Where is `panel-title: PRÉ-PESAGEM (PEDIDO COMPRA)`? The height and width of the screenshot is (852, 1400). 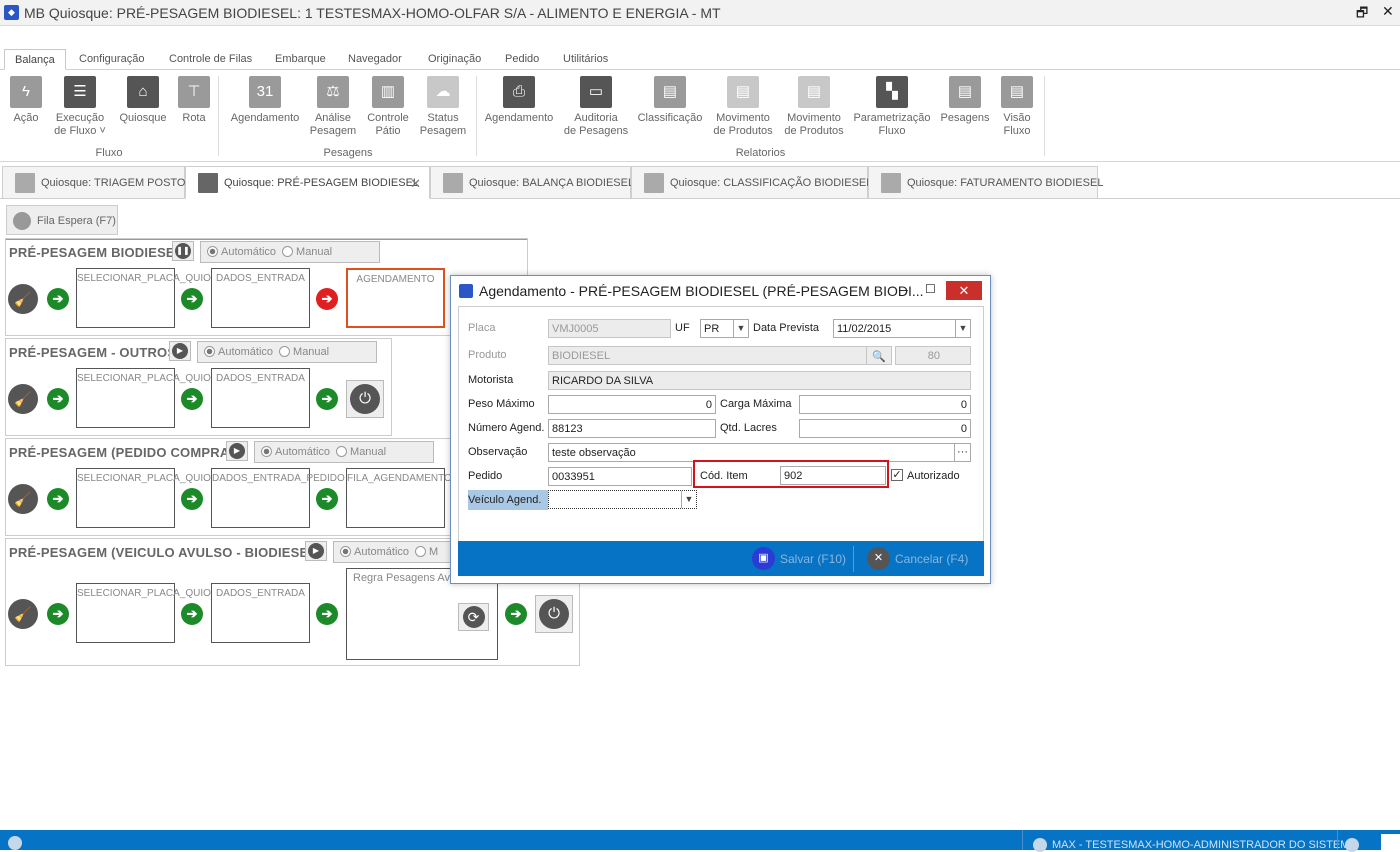
panel-title: PRÉ-PESAGEM (PEDIDO COMPRA) is located at coordinates (121, 452).